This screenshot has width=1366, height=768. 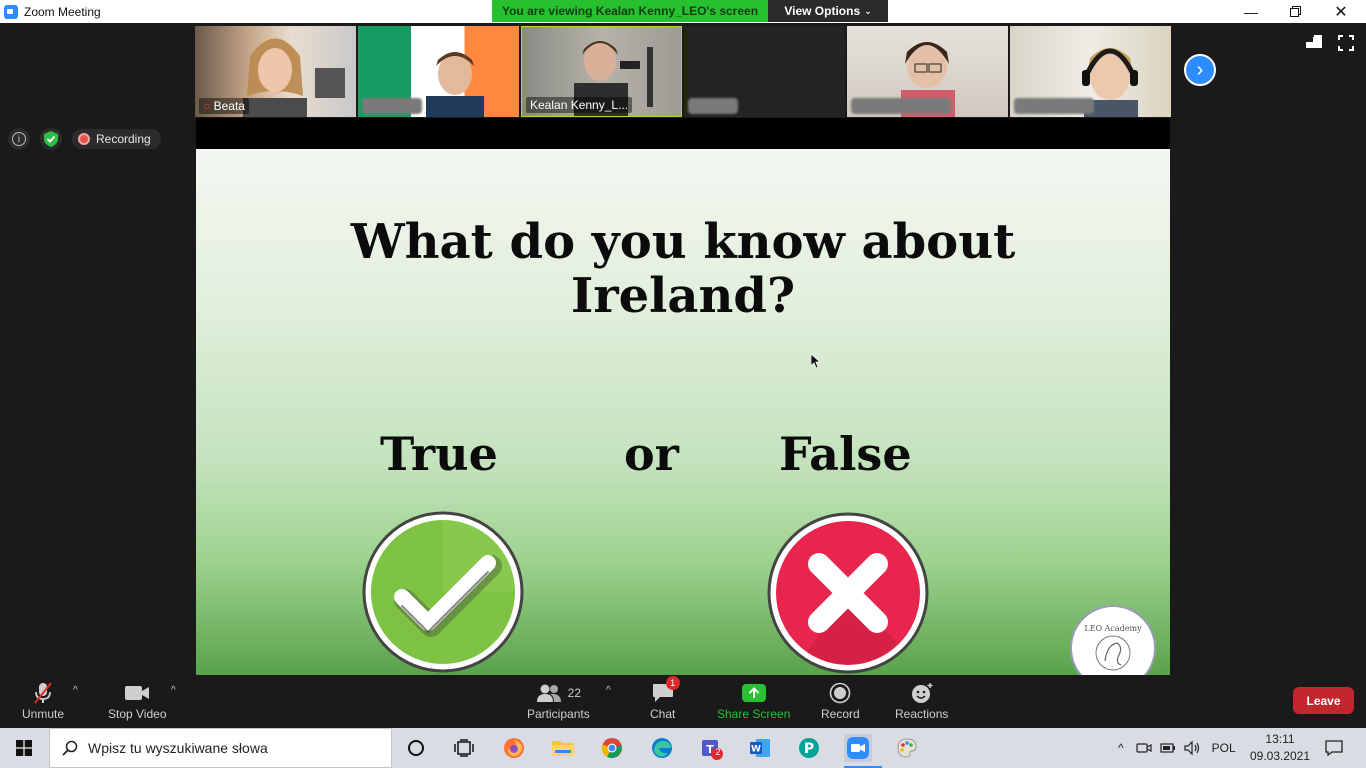 I want to click on cortana-button, so click(x=416, y=748).